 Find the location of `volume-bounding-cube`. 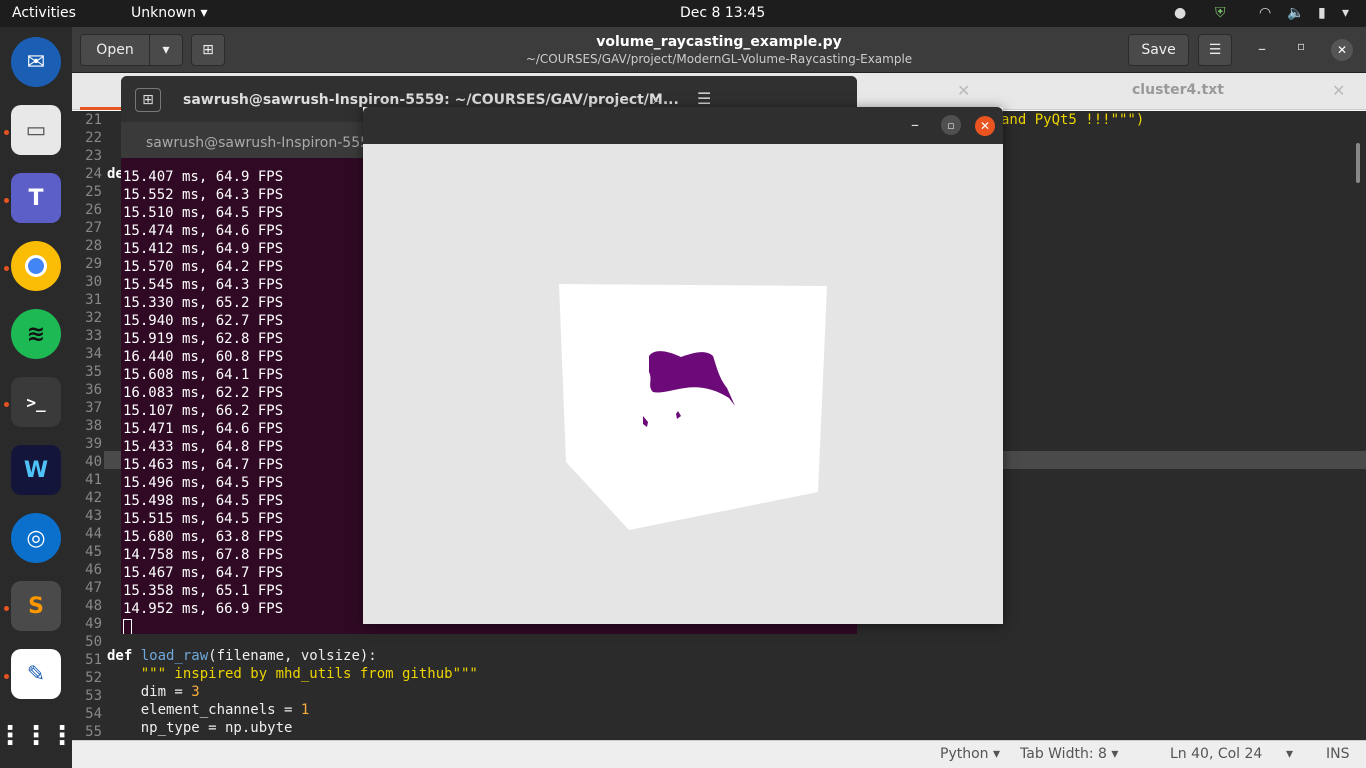

volume-bounding-cube is located at coordinates (693, 407).